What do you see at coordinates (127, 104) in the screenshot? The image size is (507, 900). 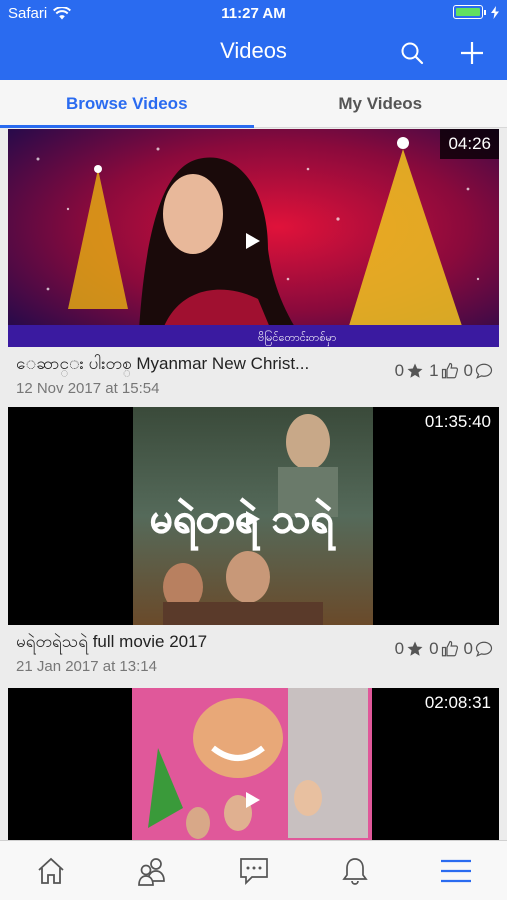 I see `tab-browse-videos: Browse Videos` at bounding box center [127, 104].